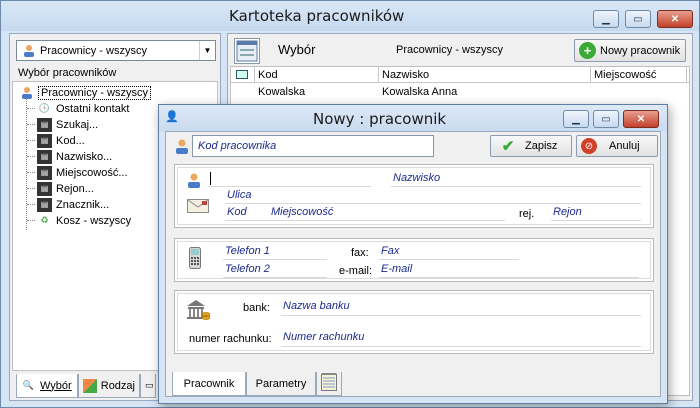  What do you see at coordinates (210, 178) in the screenshot?
I see `text-cursor` at bounding box center [210, 178].